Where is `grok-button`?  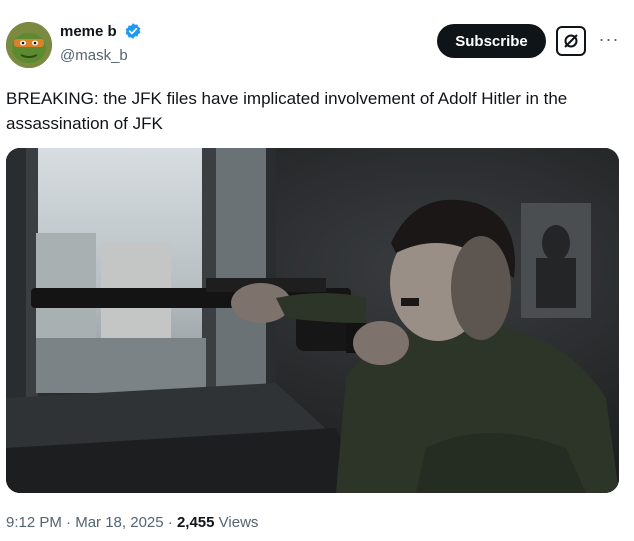
grok-button is located at coordinates (571, 41).